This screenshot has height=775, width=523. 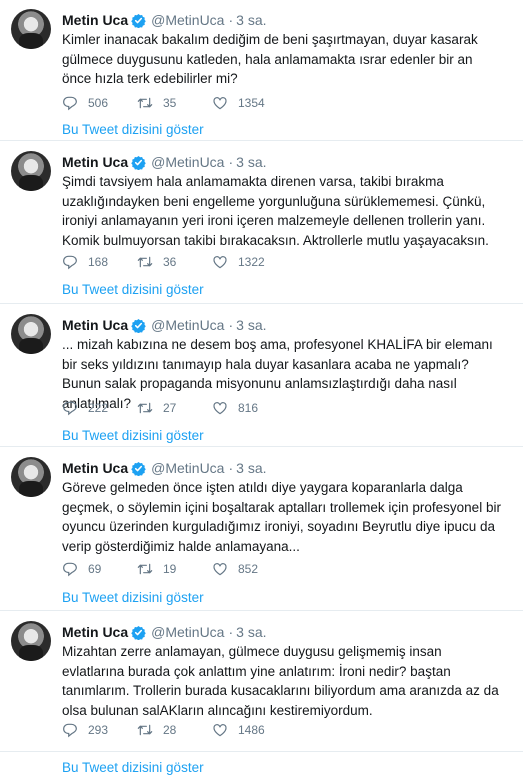 I want to click on tweet-actions: 168 36 1322, so click(x=173, y=262).